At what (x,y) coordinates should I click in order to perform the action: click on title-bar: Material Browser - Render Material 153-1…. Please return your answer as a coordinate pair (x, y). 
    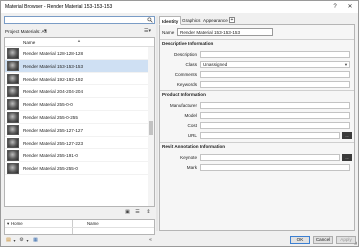
    Looking at the image, I should click on (179, 7).